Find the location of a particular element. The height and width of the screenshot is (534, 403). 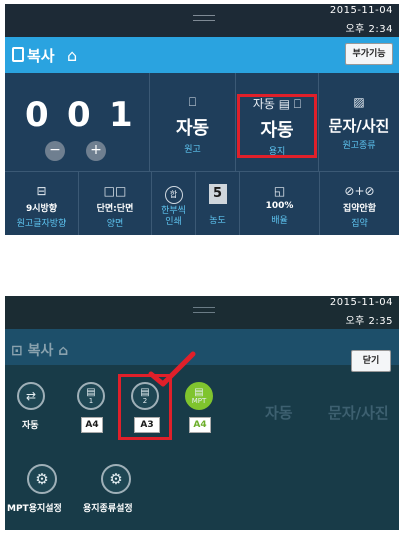

count-digit-tens: 0 is located at coordinates (79, 115).